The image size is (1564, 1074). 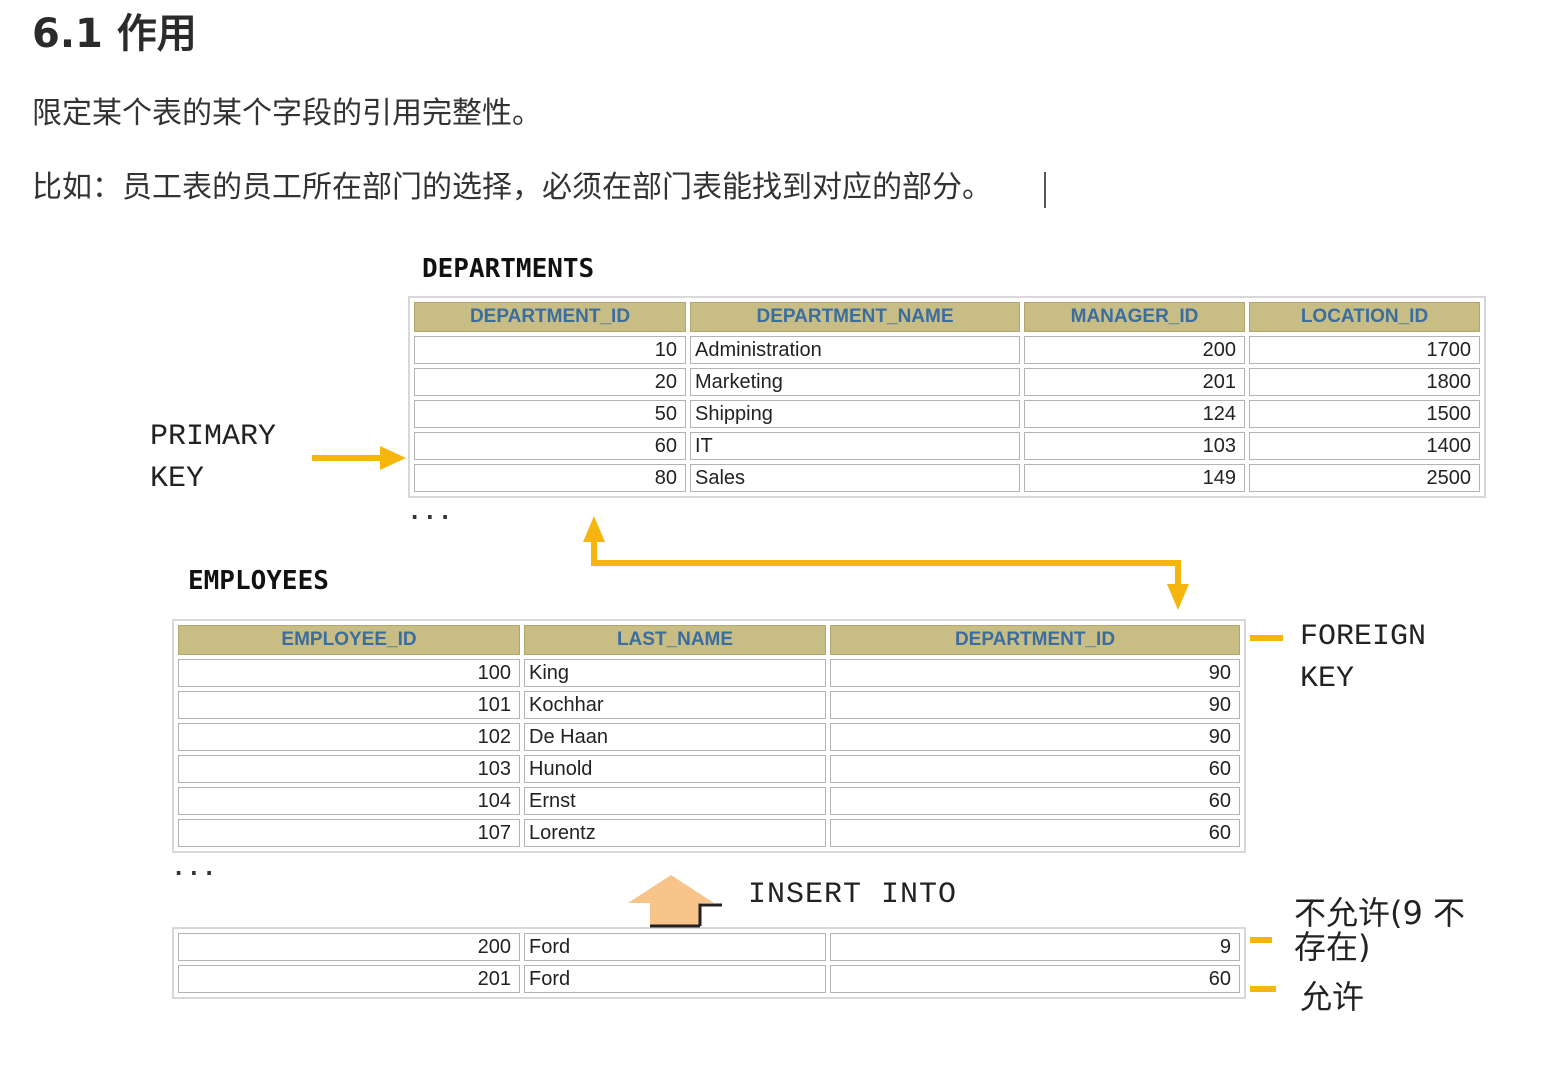 I want to click on departments-column-header: DEPARTMENT_NAME, so click(x=855, y=317).